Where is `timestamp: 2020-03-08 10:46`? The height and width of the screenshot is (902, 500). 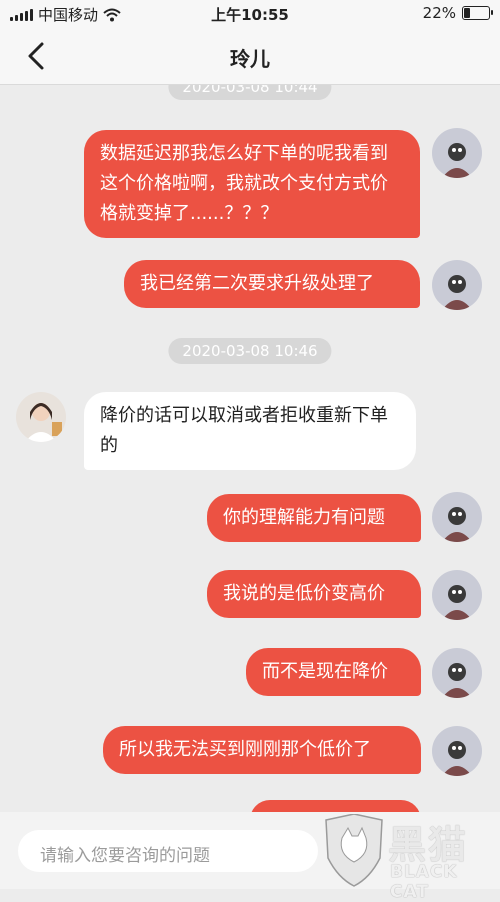 timestamp: 2020-03-08 10:46 is located at coordinates (250, 351).